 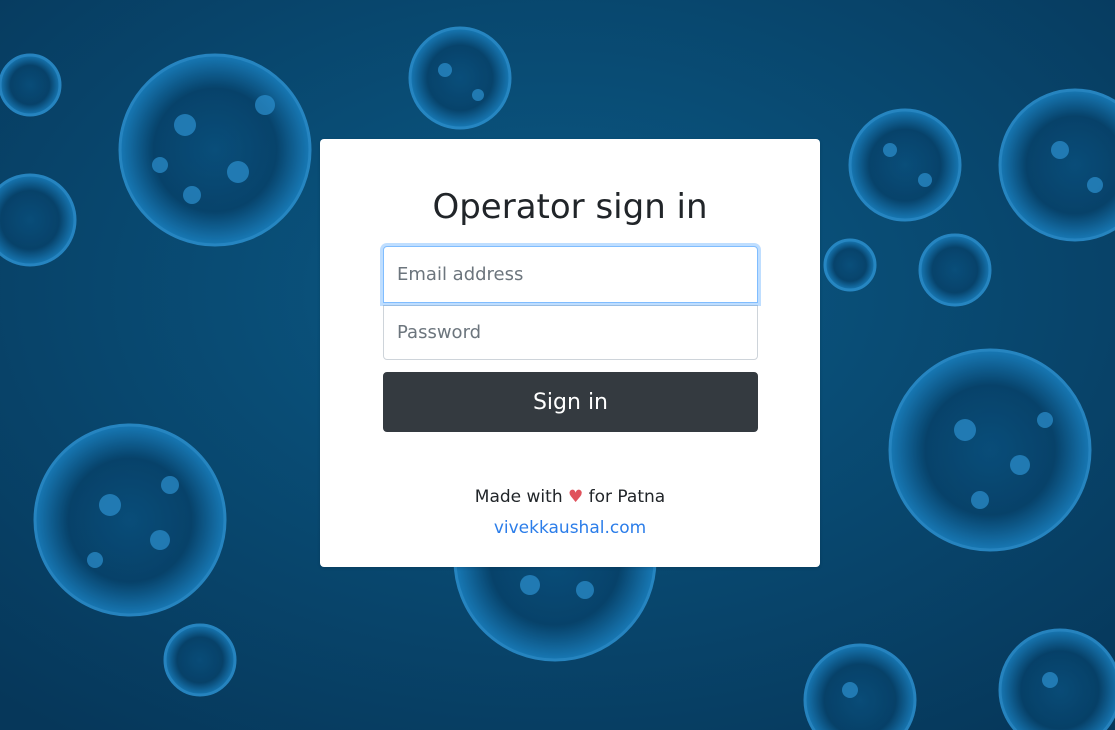 I want to click on made-with-text: Made with, so click(x=518, y=497).